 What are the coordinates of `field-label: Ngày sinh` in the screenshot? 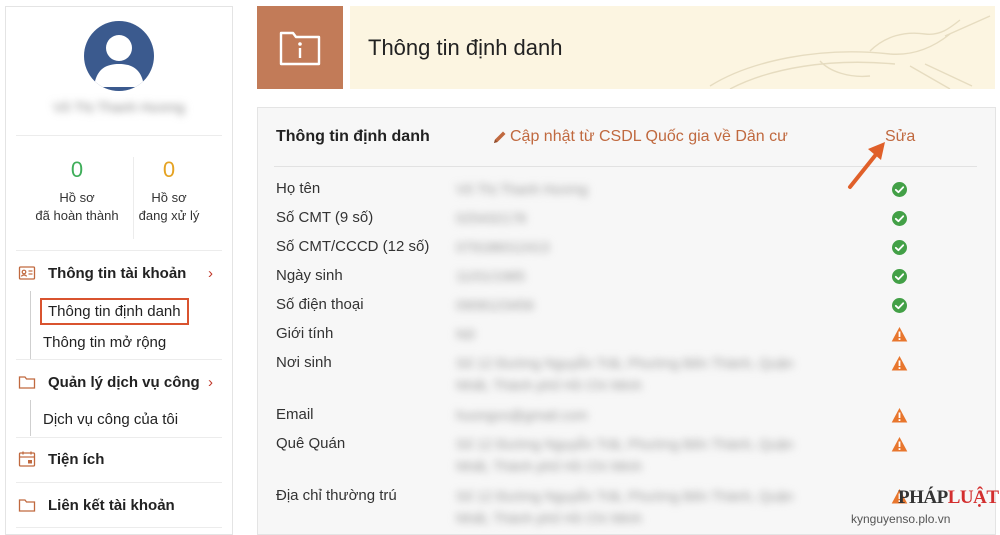 It's located at (309, 275).